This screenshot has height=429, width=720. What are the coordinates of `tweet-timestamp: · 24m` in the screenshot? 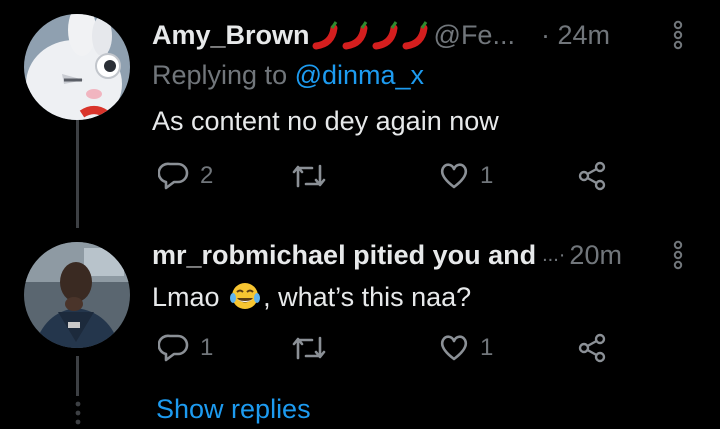 It's located at (575, 35).